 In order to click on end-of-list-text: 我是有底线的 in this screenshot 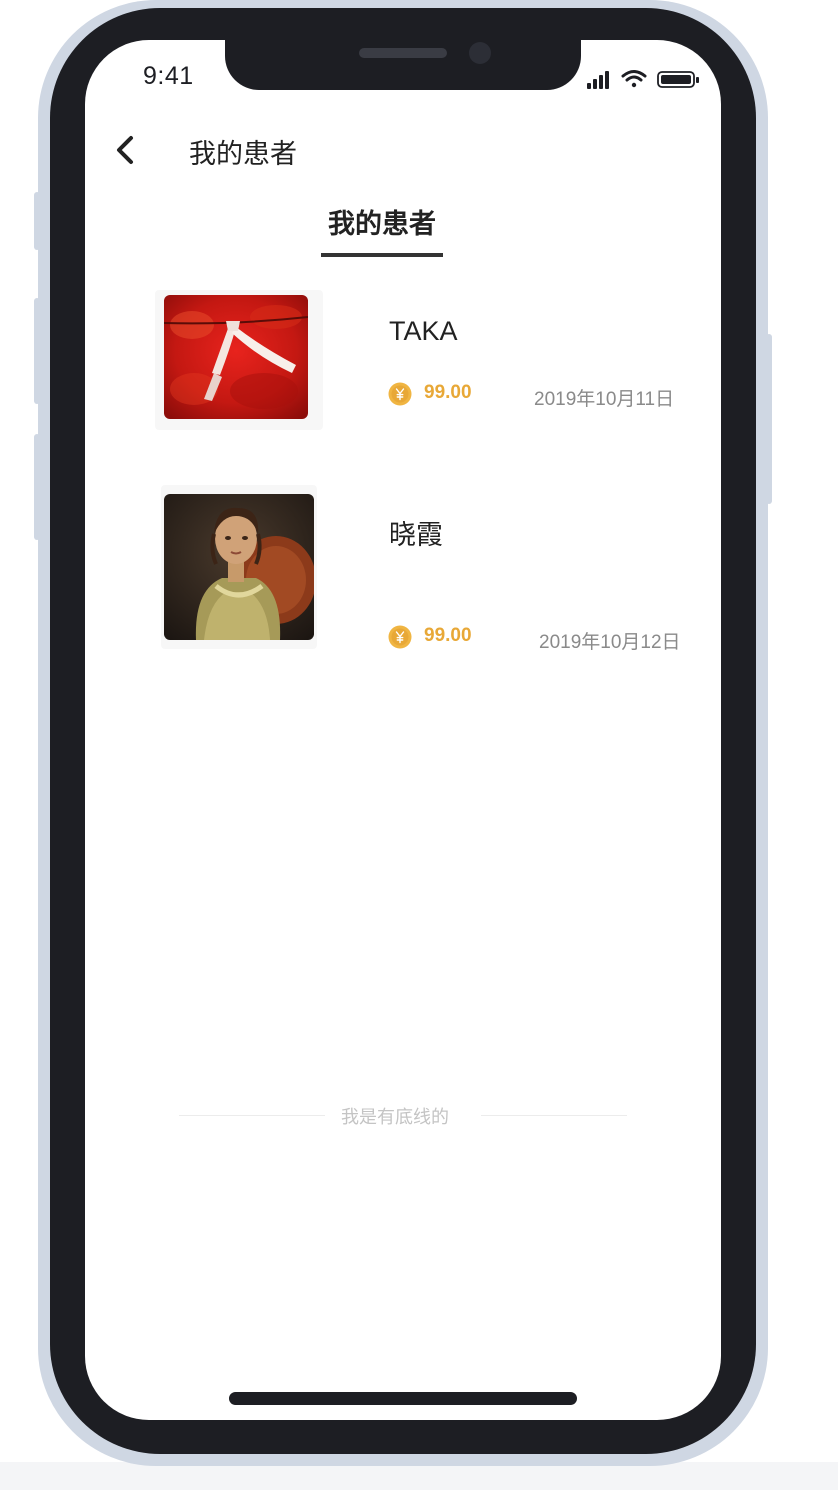, I will do `click(395, 1117)`.